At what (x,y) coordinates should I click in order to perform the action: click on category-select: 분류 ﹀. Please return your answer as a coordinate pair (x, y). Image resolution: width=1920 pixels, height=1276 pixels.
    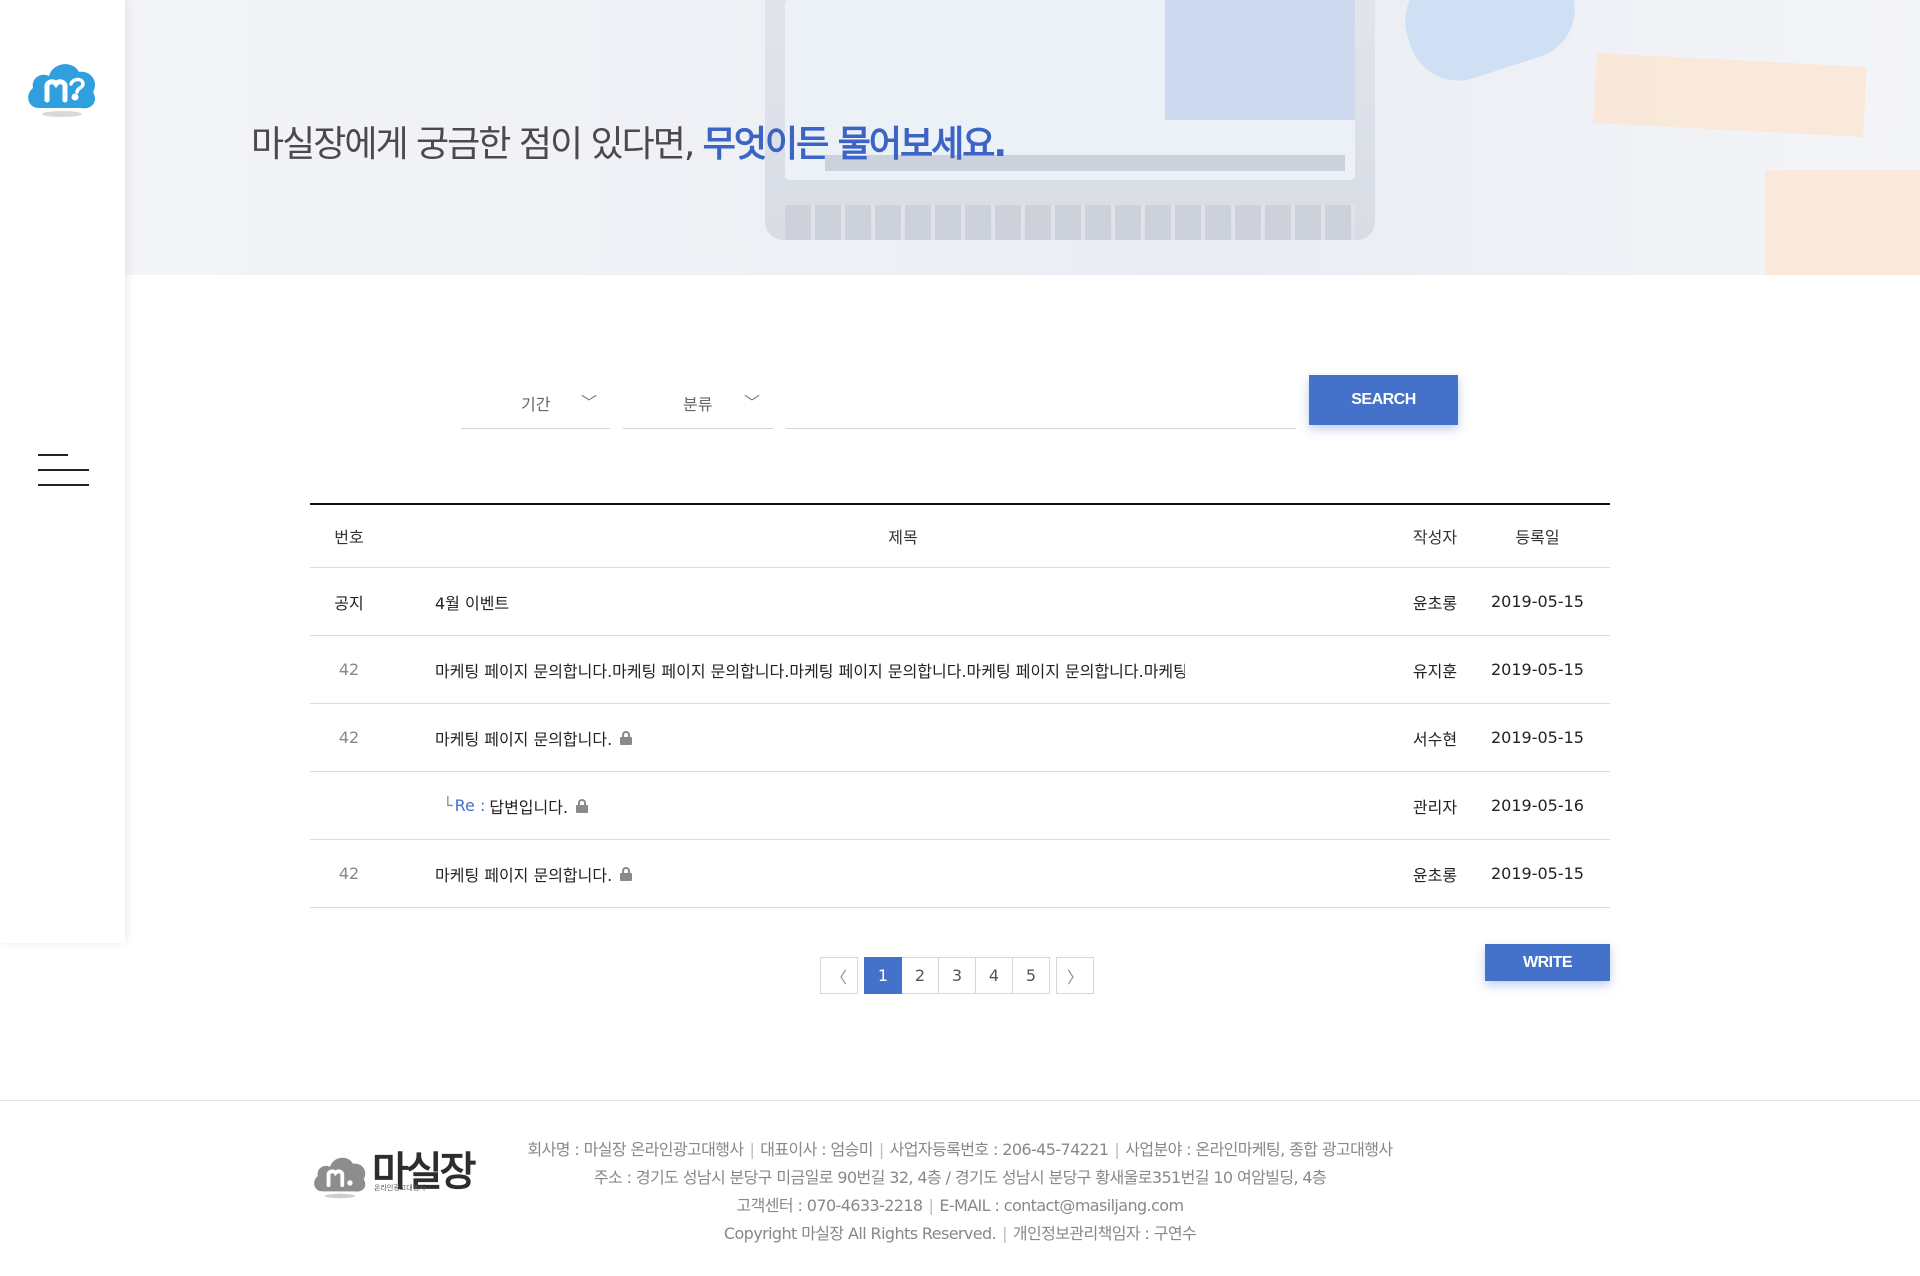
    Looking at the image, I should click on (698, 402).